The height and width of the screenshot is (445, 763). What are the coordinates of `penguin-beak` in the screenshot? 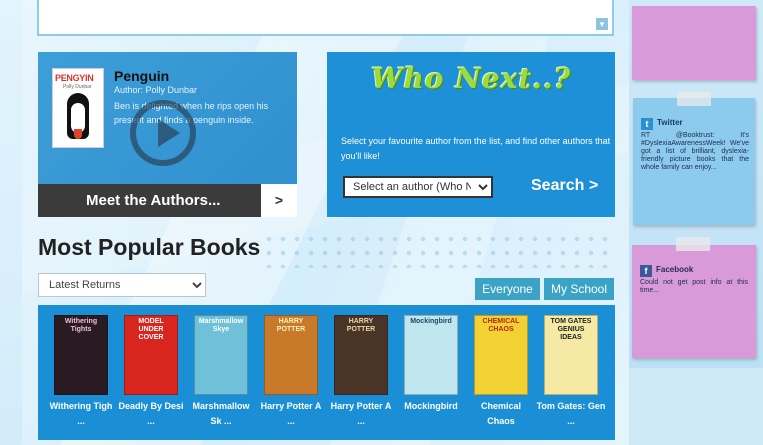 It's located at (78, 134).